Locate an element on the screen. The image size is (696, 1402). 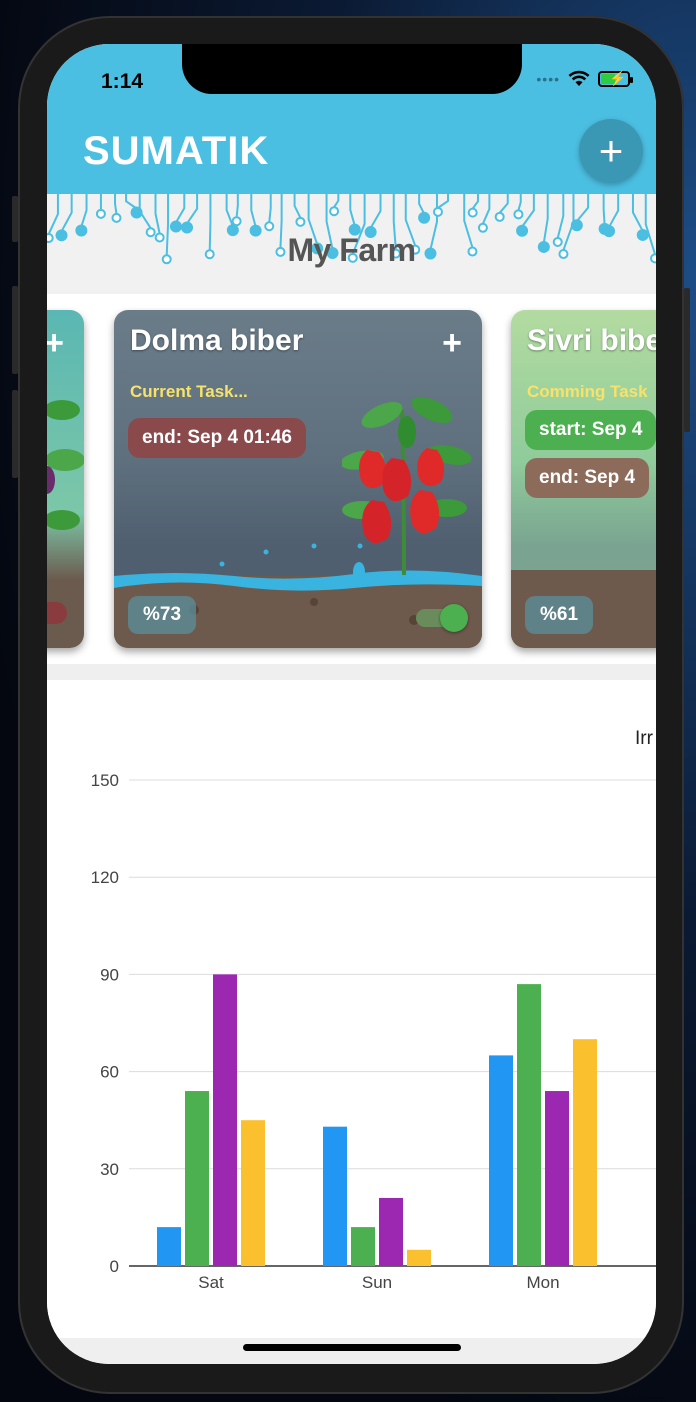
power-button is located at coordinates (687, 360).